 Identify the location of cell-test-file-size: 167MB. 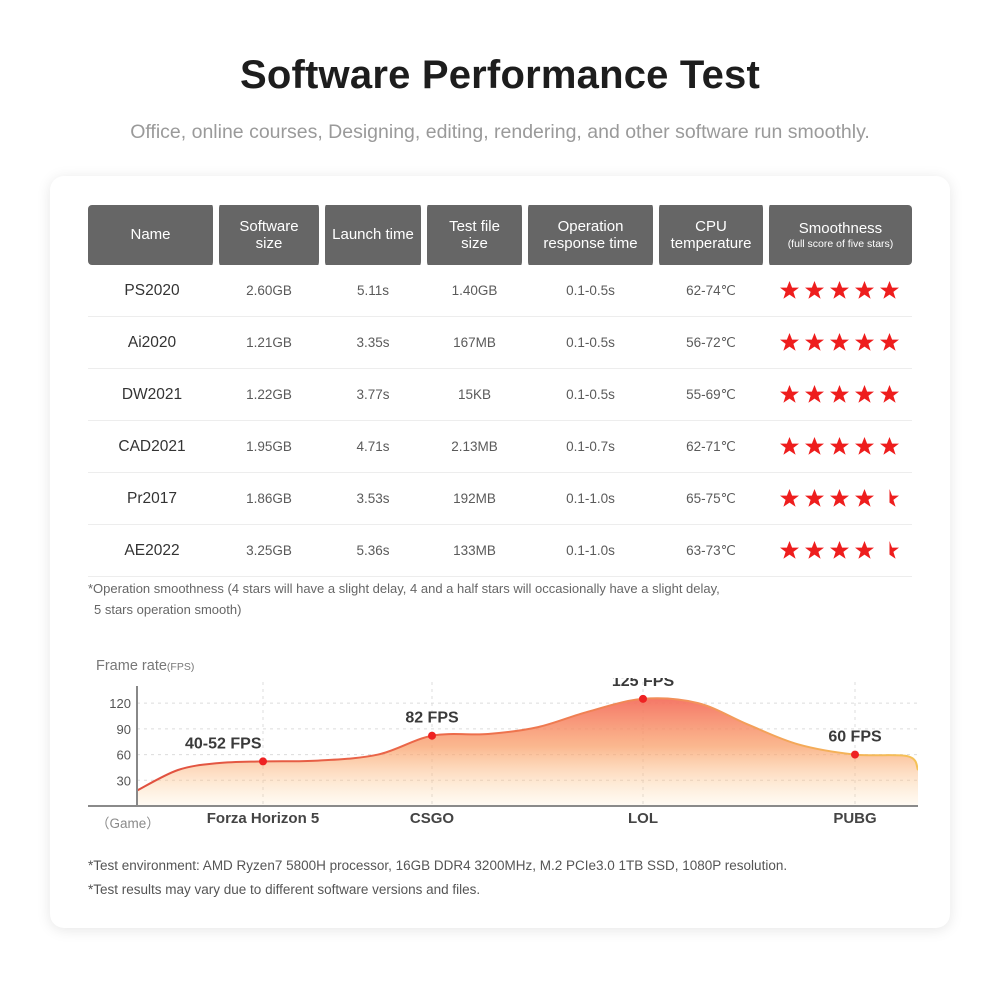
(474, 343).